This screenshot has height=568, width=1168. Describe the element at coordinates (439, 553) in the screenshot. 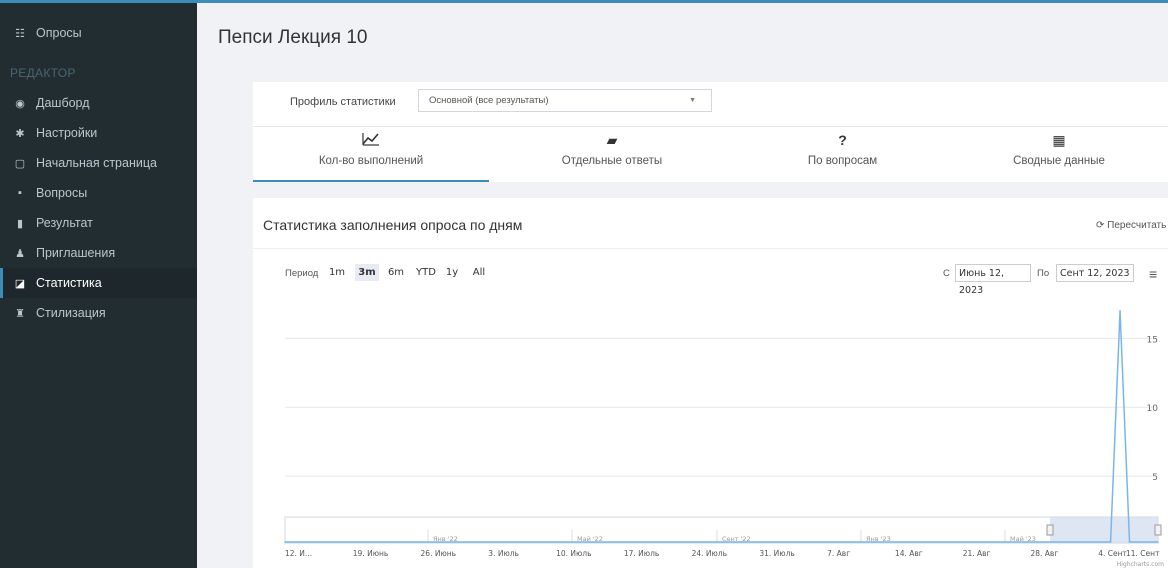

I see `x-tick-label: 26. Июнь` at that location.